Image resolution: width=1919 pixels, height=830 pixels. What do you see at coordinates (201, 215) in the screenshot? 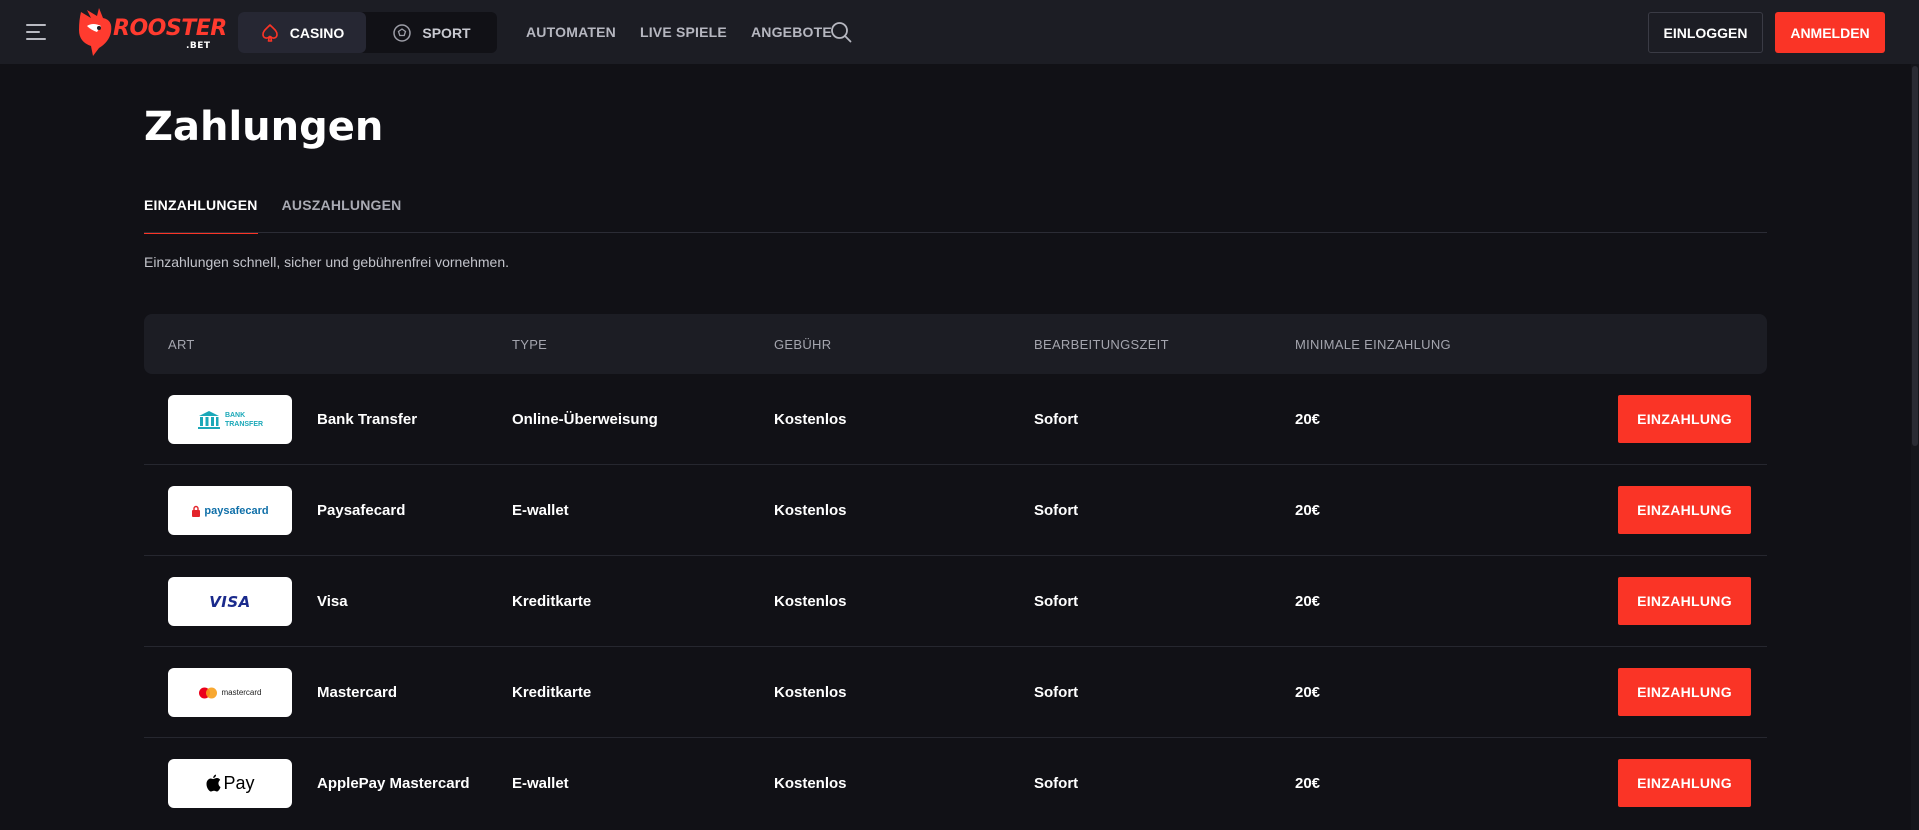
I see `tab-einzahlungen: EINZAHLUNGEN` at bounding box center [201, 215].